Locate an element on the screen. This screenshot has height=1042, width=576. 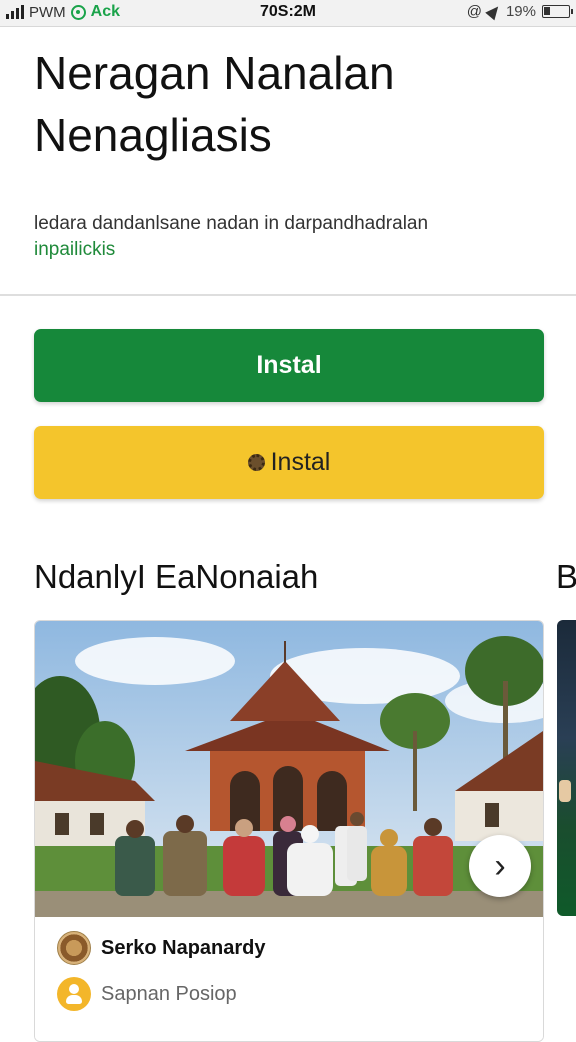
install-button-secondary-label: Instal is located at coordinates (300, 462).